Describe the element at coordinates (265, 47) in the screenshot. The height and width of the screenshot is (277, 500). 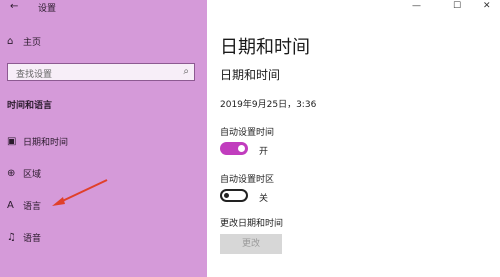
I see `page-title: 日期和时间` at that location.